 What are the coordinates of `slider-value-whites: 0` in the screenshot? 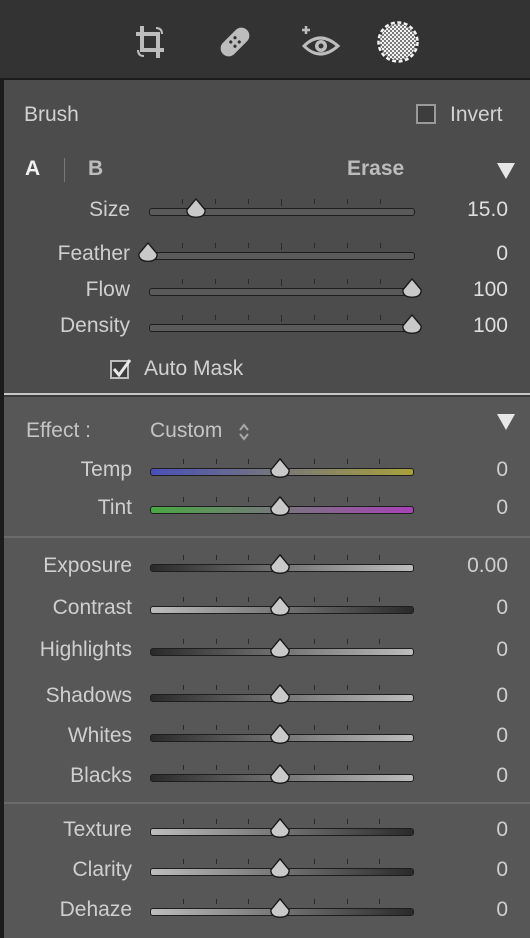 It's located at (502, 736).